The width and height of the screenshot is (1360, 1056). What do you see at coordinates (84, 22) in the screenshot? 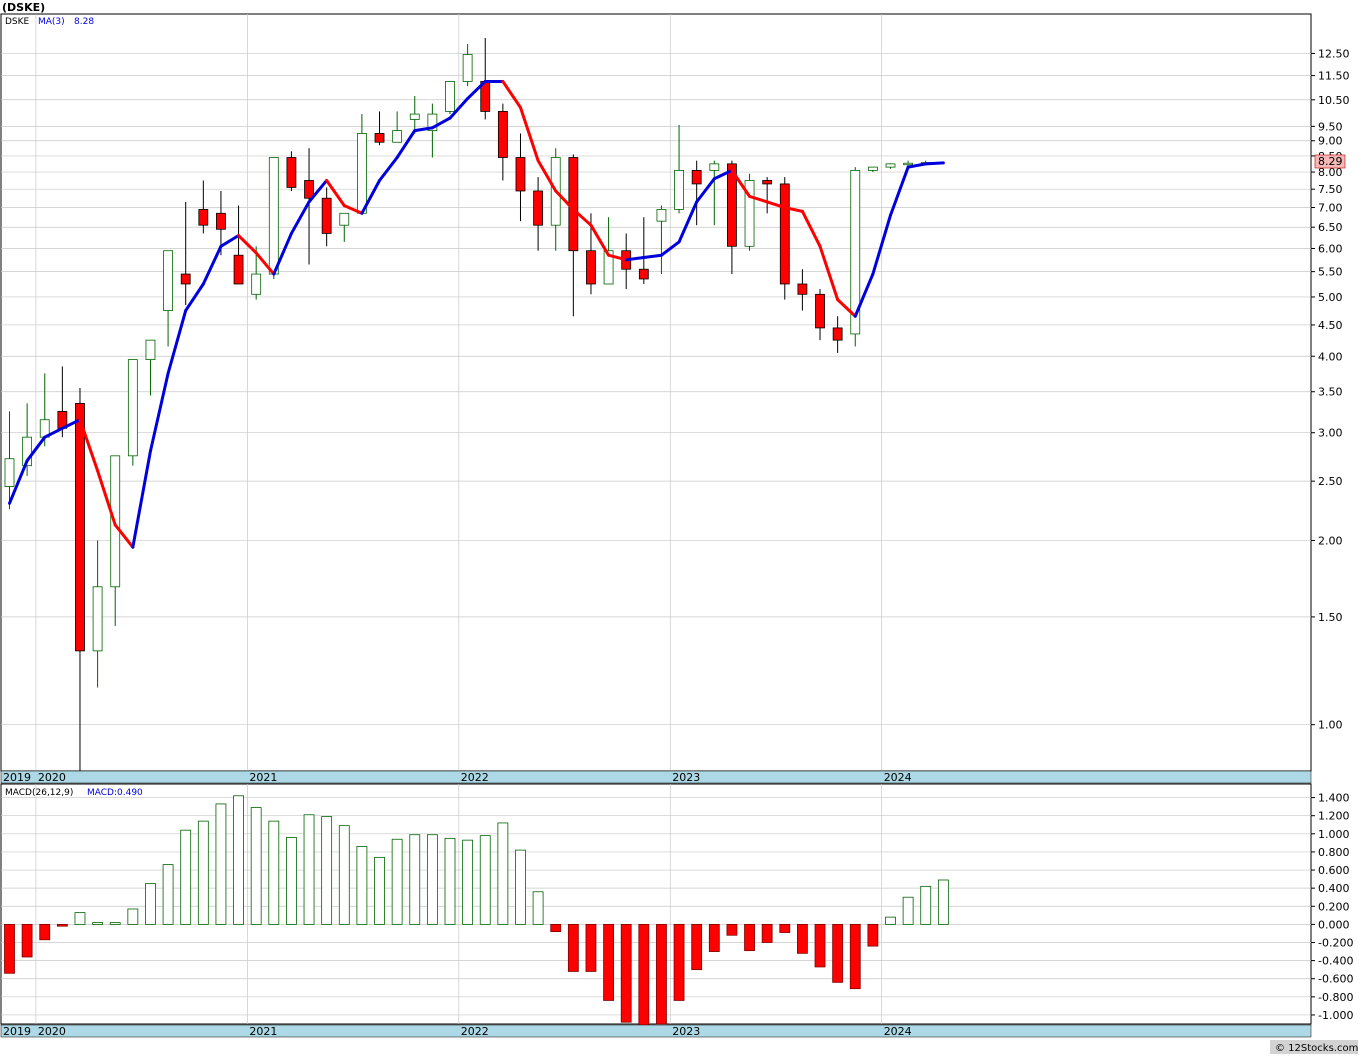
I see `price-legend-ma-value: 8.28` at bounding box center [84, 22].